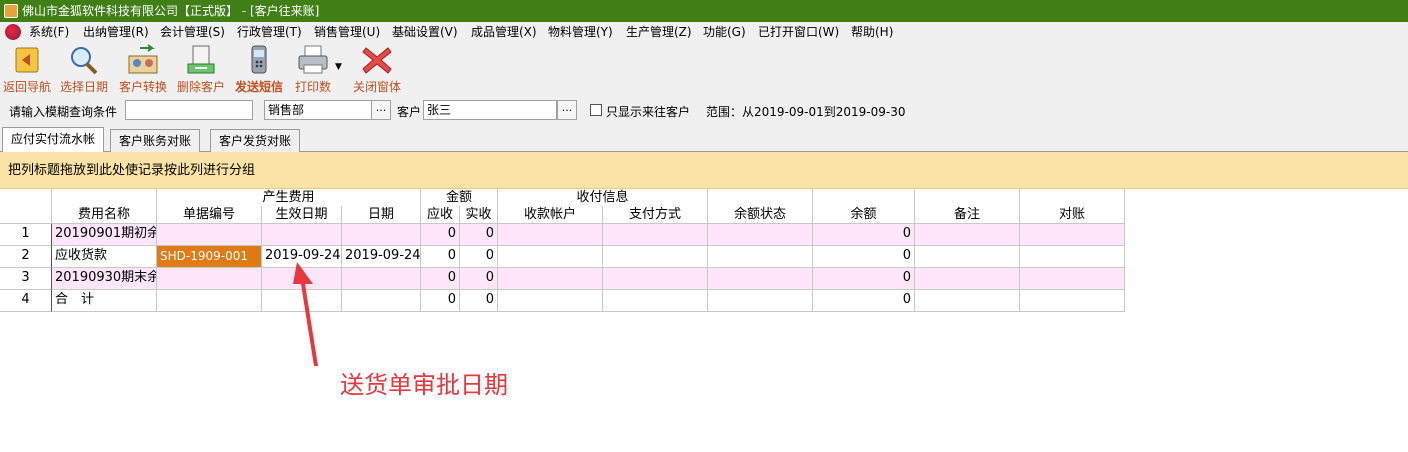 This screenshot has height=452, width=1408. I want to click on menu-products: 成品管理(X), so click(504, 32).